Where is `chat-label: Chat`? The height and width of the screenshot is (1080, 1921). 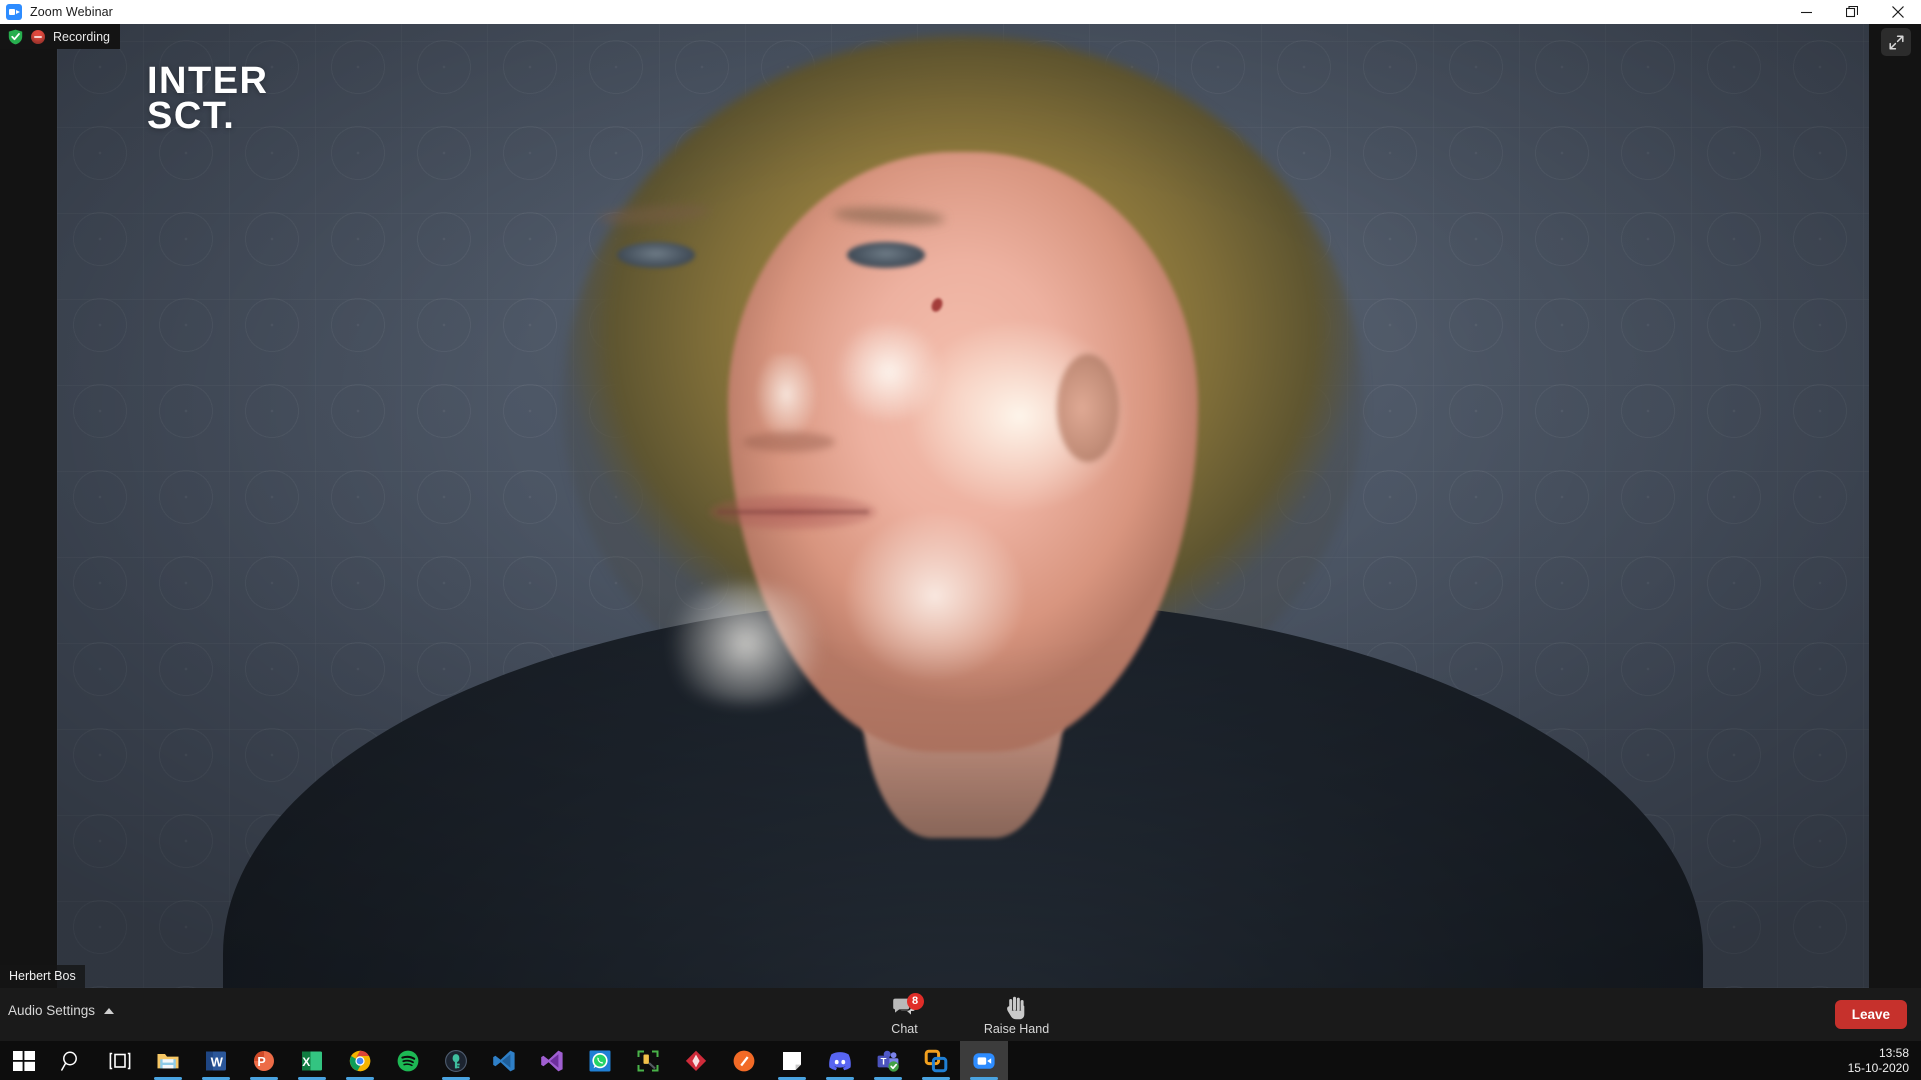
chat-label: Chat is located at coordinates (904, 1029).